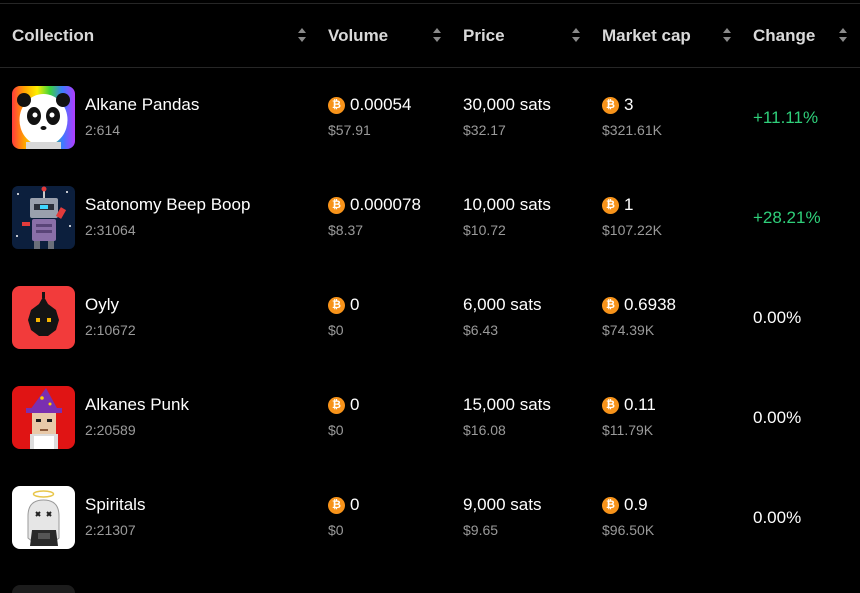 The image size is (860, 593). What do you see at coordinates (103, 130) in the screenshot?
I see `collection-id: 2:614` at bounding box center [103, 130].